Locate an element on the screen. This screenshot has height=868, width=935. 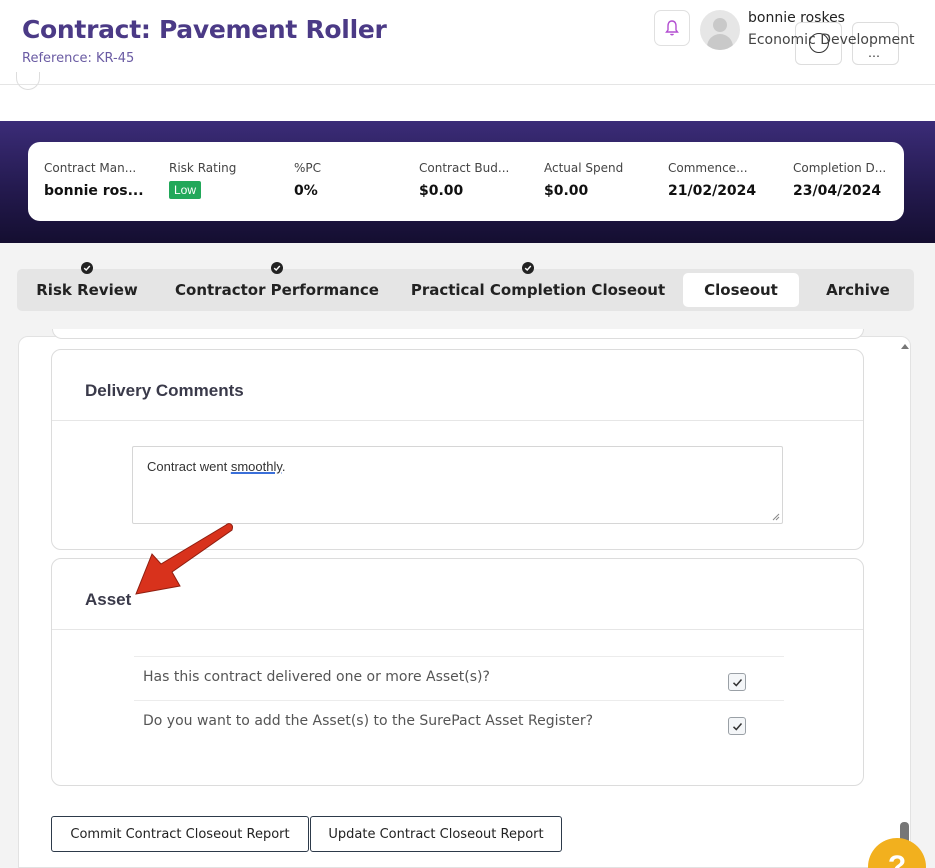
add-to-asset-register-checkbox is located at coordinates (737, 726).